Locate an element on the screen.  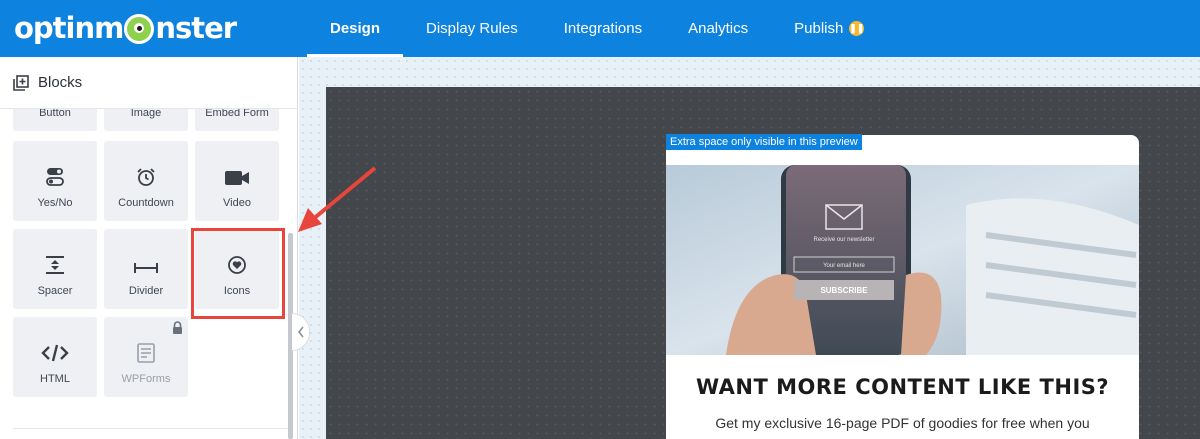
block-wpforms: WPForms is located at coordinates (146, 357).